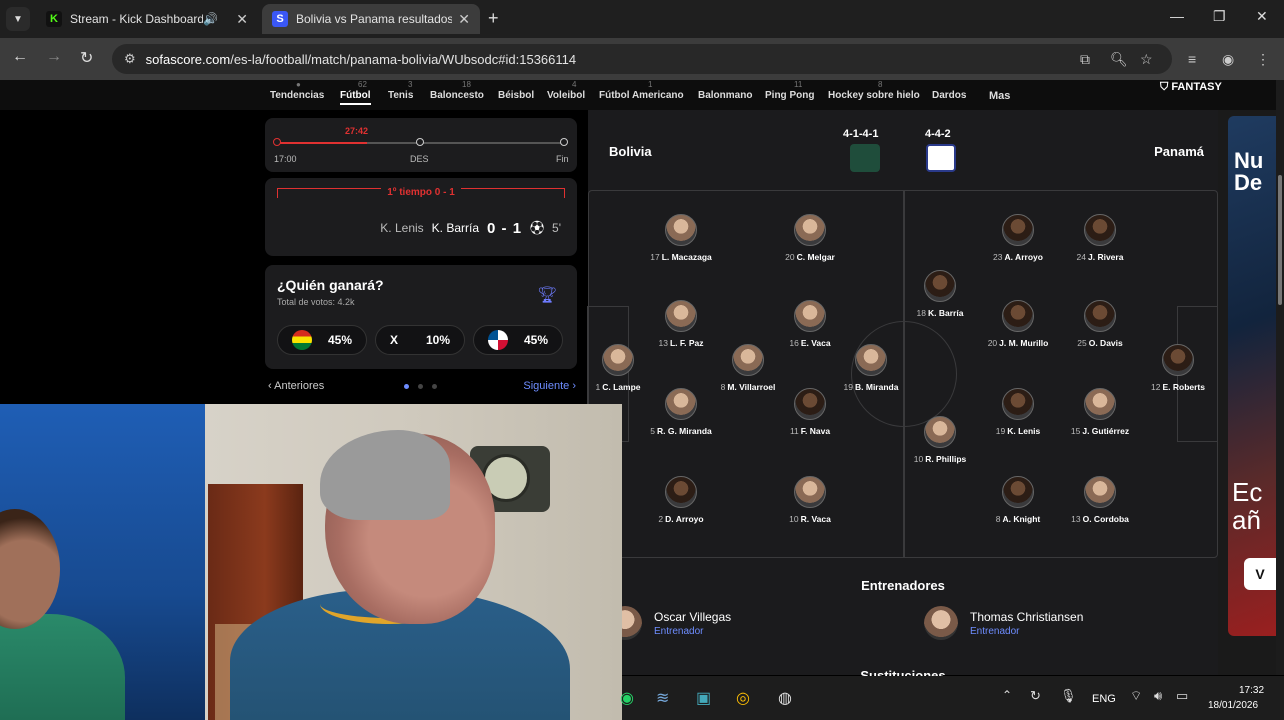  Describe the element at coordinates (627, 698) in the screenshot. I see `whatsapp-icon: ◉` at that location.